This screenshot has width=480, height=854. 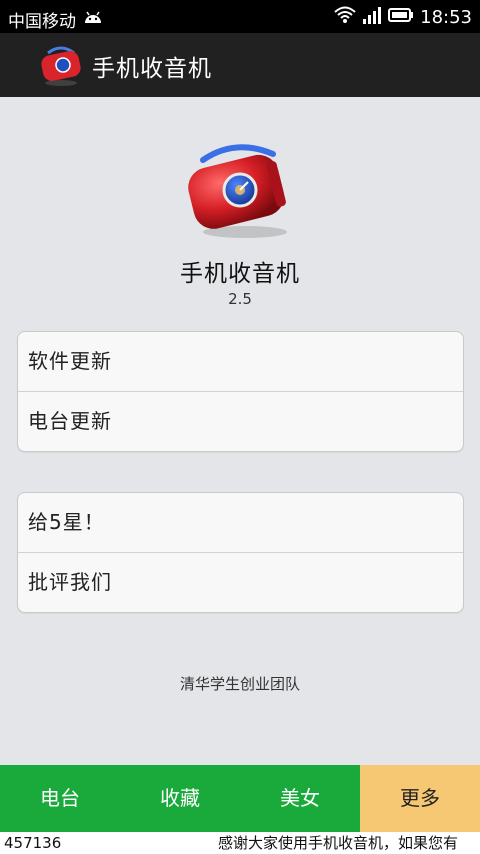 What do you see at coordinates (345, 17) in the screenshot?
I see `wifi-icon` at bounding box center [345, 17].